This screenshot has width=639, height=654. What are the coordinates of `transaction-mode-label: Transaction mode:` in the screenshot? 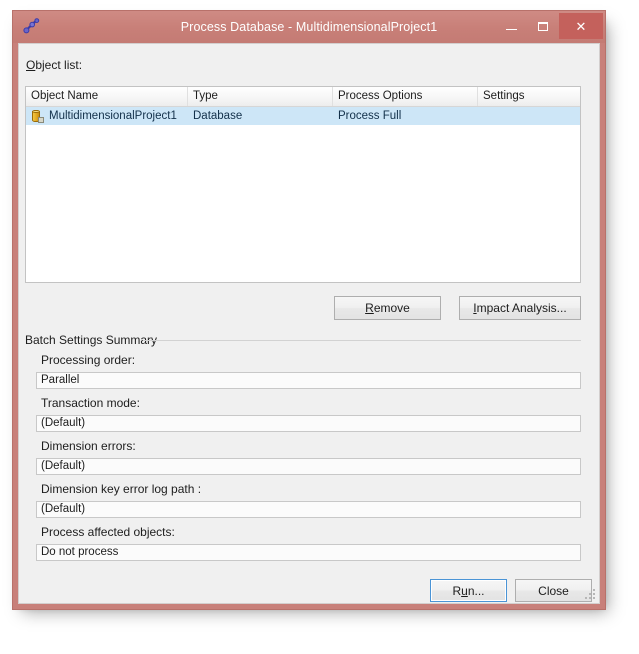 It's located at (90, 403).